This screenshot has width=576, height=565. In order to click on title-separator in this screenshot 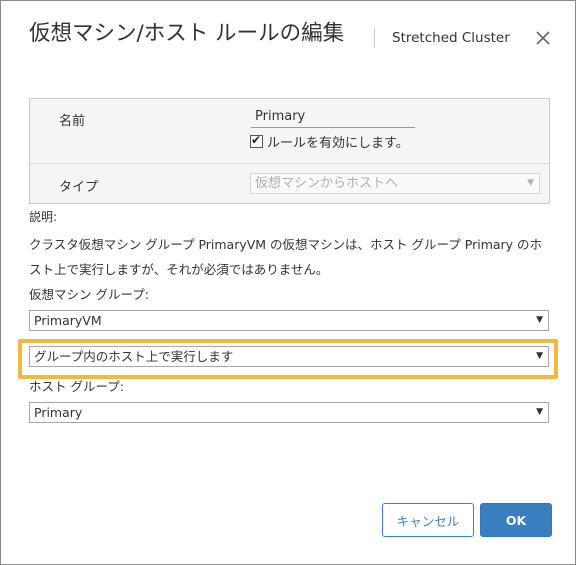, I will do `click(374, 38)`.